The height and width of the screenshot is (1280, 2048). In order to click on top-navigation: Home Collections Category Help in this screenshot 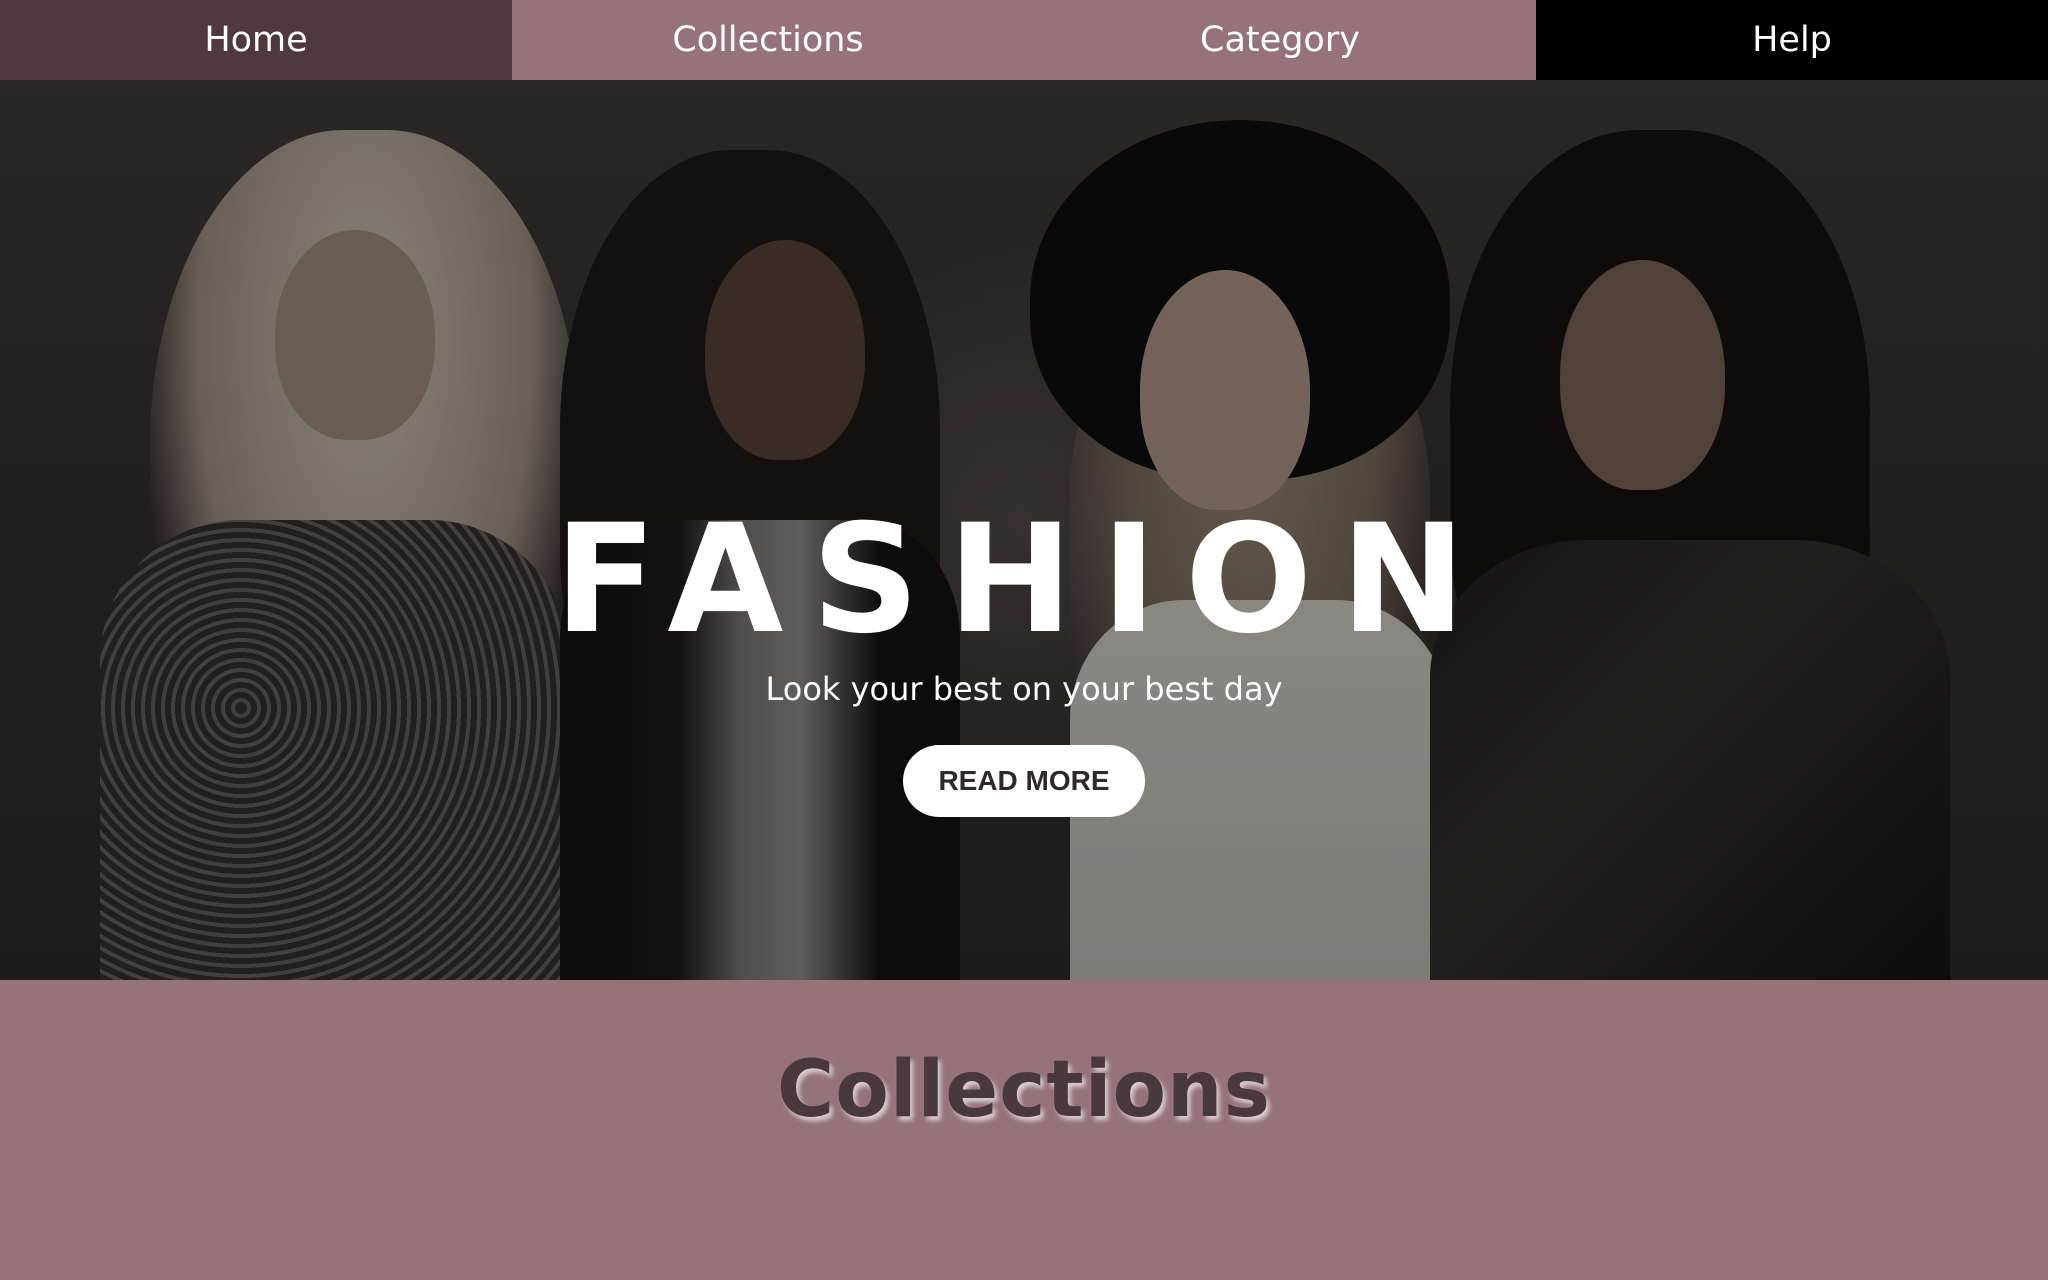, I will do `click(1024, 40)`.